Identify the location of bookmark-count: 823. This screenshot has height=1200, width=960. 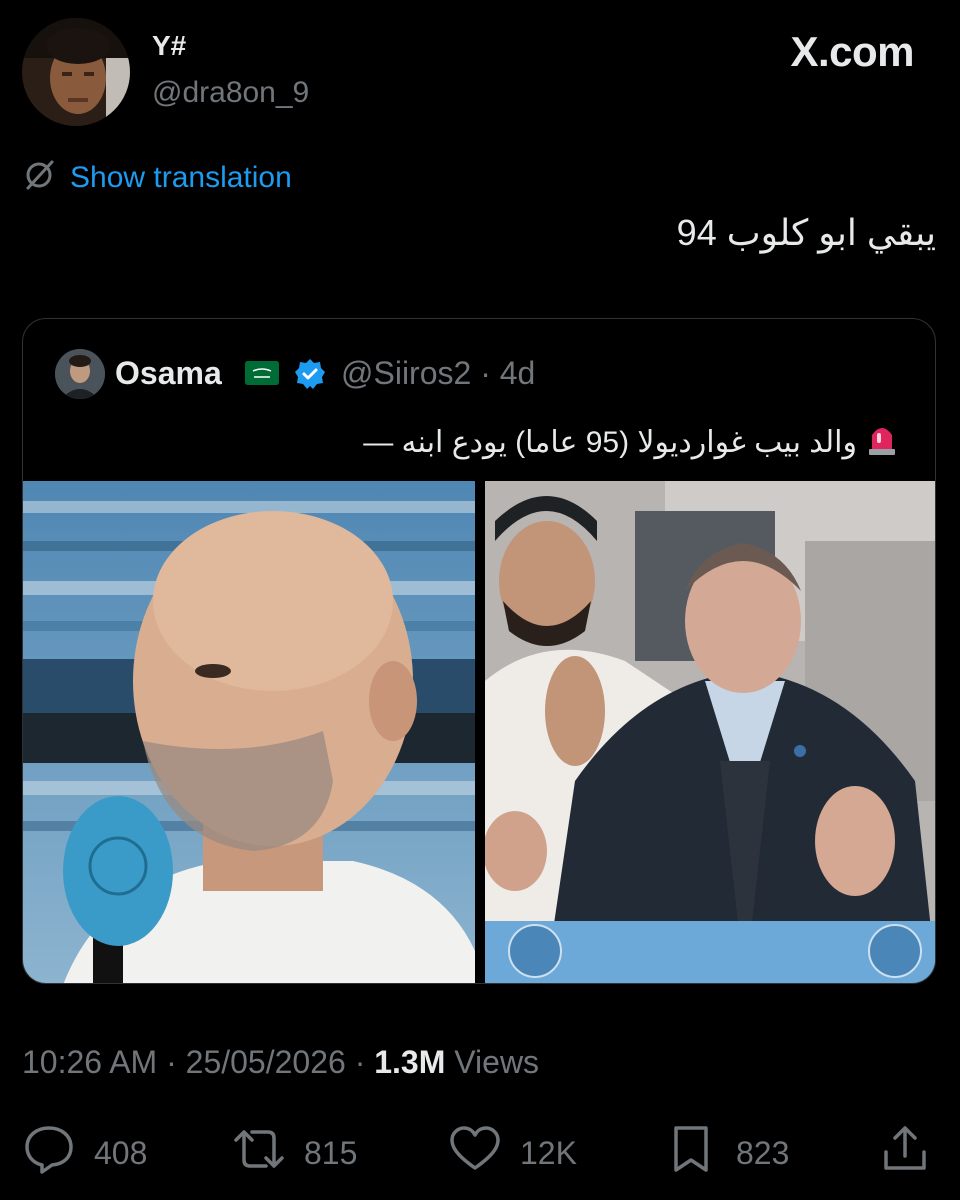
(763, 1152).